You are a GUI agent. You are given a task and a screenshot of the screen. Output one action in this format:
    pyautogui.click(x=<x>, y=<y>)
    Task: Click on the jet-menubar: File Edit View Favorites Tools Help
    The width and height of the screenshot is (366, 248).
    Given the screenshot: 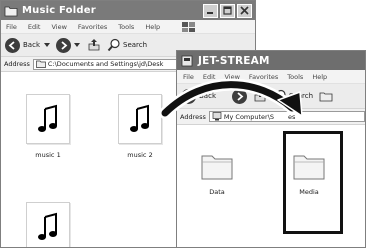 What is the action you would take?
    pyautogui.click(x=271, y=77)
    